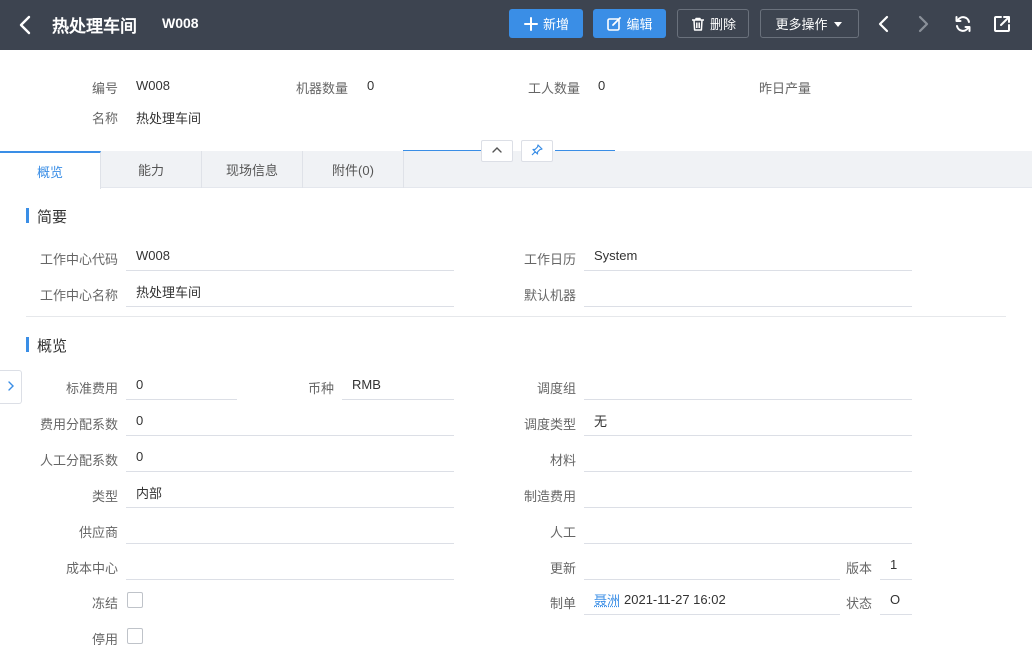 The height and width of the screenshot is (659, 1032). I want to click on default-machine-field, so click(748, 292).